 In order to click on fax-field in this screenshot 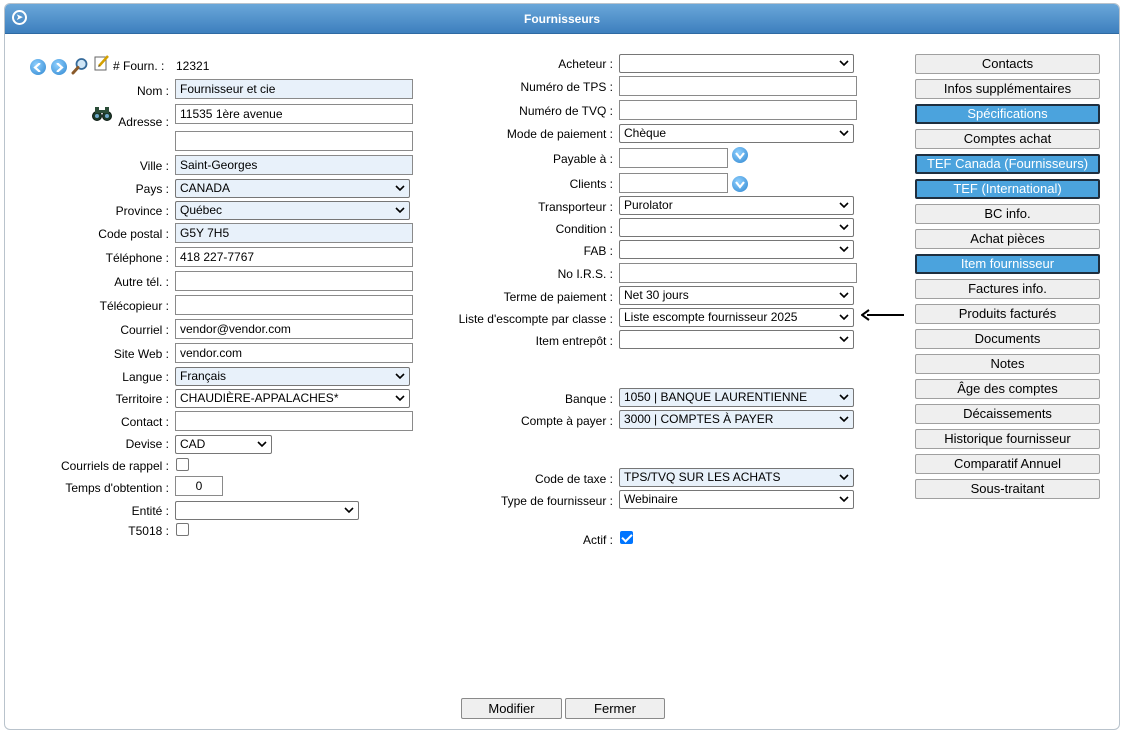, I will do `click(294, 305)`.